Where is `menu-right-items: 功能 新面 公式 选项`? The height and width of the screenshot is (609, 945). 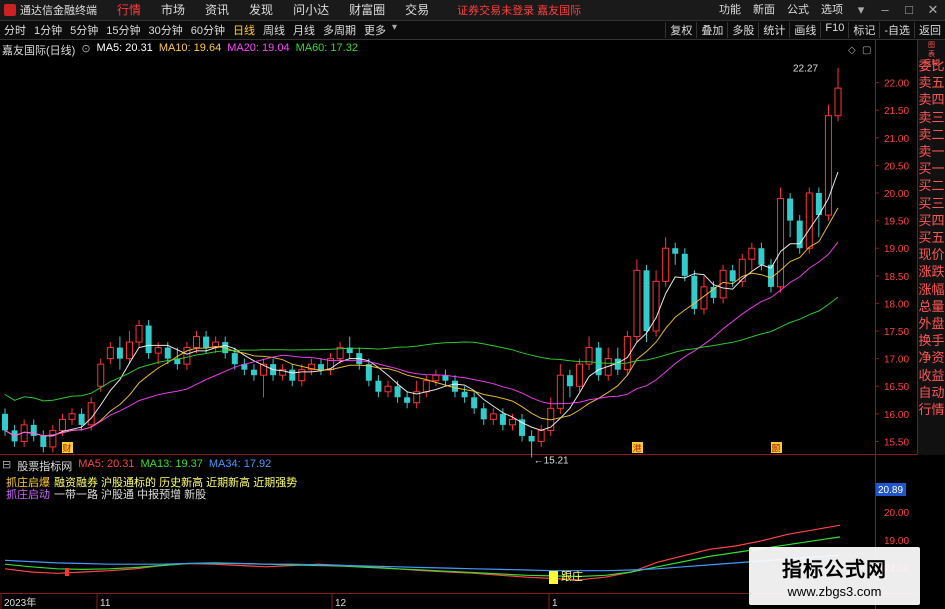
menu-right-items: 功能 新面 公式 选项 is located at coordinates (781, 10).